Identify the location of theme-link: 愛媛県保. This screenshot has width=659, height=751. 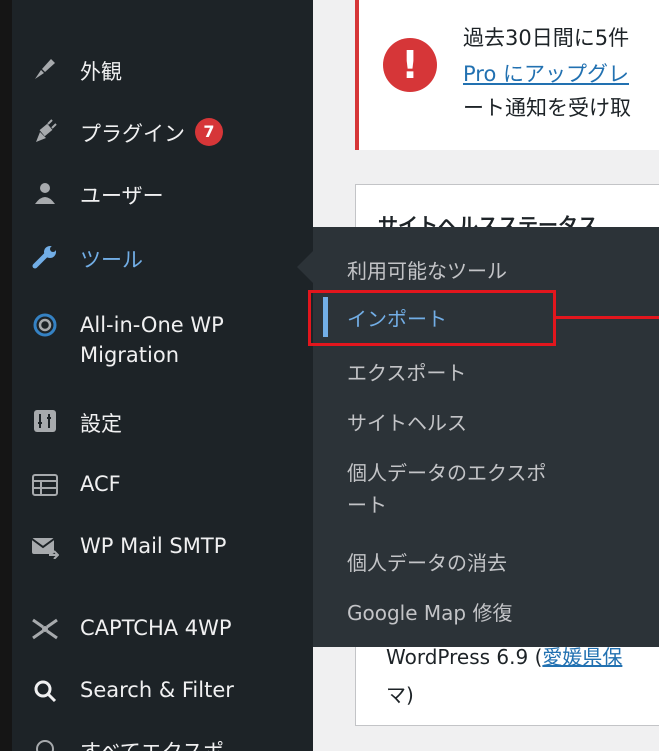
(582, 657).